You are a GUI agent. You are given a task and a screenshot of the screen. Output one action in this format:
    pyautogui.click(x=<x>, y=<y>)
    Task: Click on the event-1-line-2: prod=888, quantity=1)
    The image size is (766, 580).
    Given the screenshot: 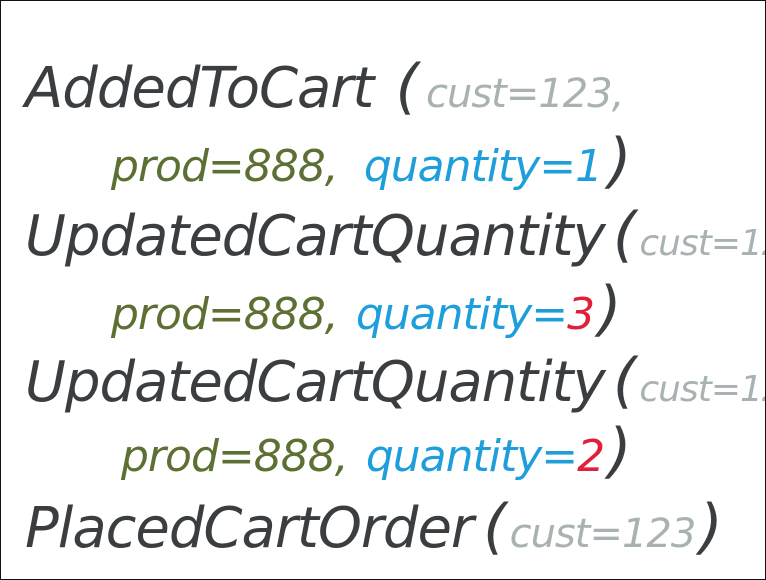 What is the action you would take?
    pyautogui.click(x=371, y=161)
    